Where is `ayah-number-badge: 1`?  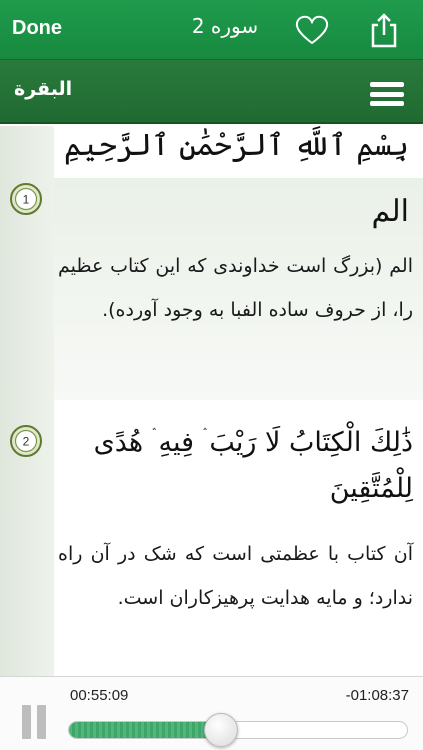
ayah-number-badge: 1 is located at coordinates (26, 199).